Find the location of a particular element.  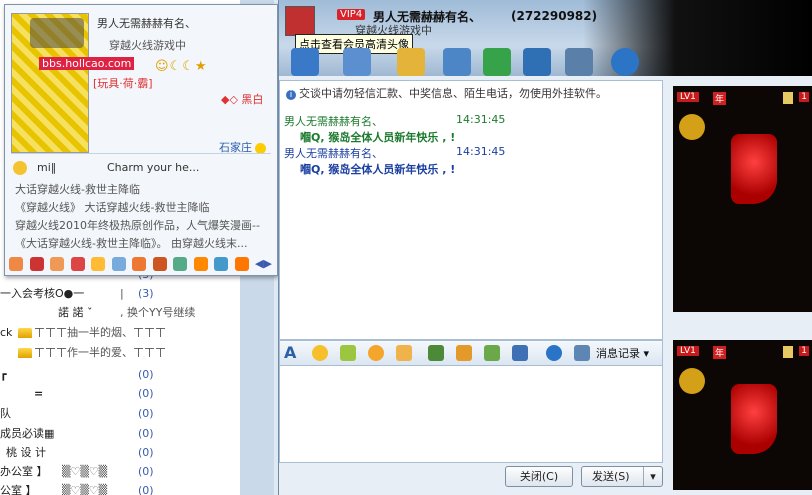

profile-site: bbs.hollcao.com is located at coordinates (87, 63).